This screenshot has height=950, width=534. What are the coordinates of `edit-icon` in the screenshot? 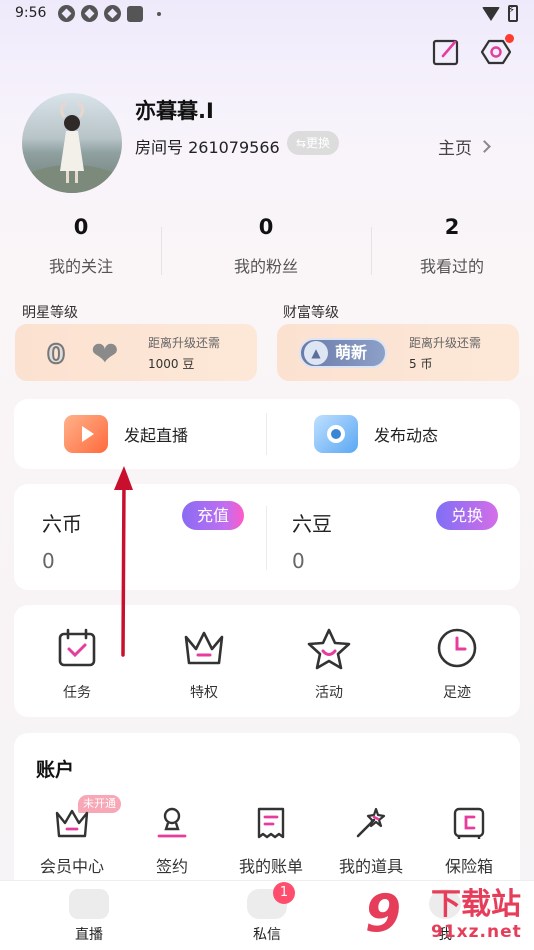 It's located at (446, 52).